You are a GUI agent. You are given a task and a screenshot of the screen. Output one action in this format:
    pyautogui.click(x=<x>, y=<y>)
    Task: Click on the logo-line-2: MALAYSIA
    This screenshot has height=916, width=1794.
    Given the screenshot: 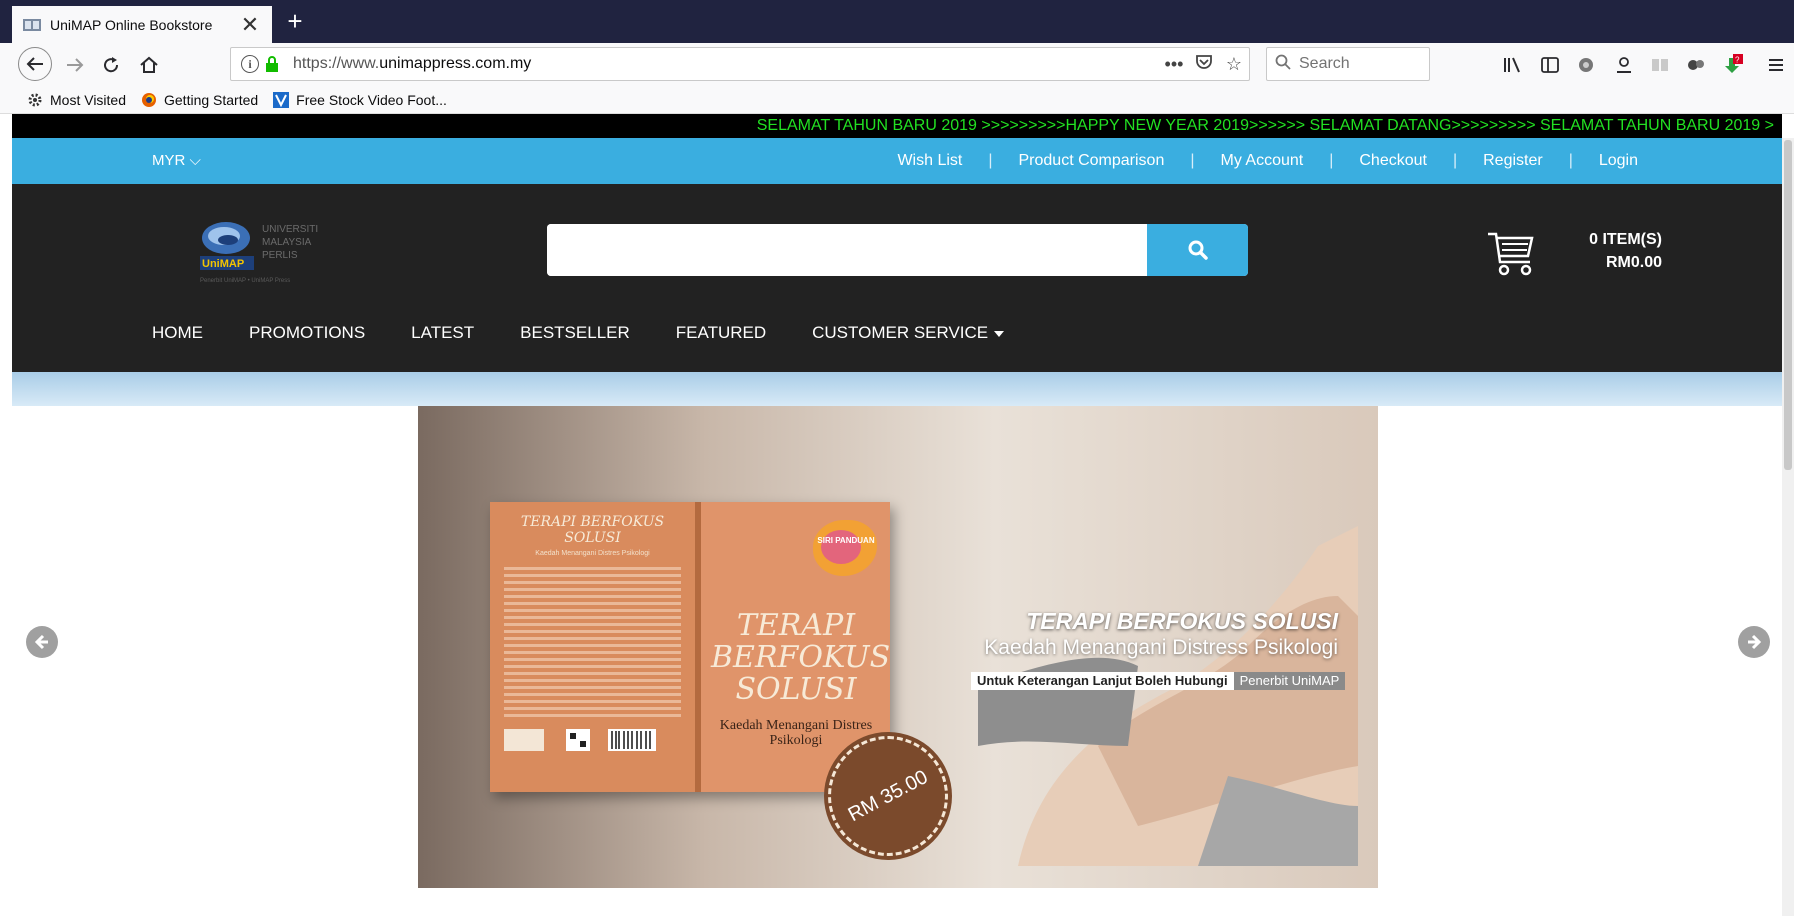 What is the action you would take?
    pyautogui.click(x=287, y=242)
    